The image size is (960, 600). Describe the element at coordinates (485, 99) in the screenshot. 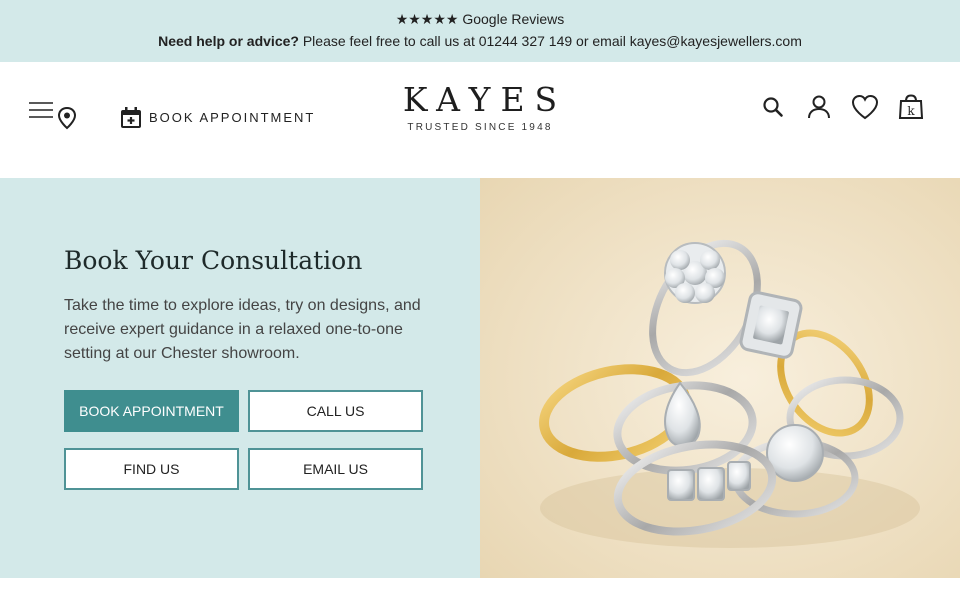

I see `logo-wordmark: KAYES` at that location.